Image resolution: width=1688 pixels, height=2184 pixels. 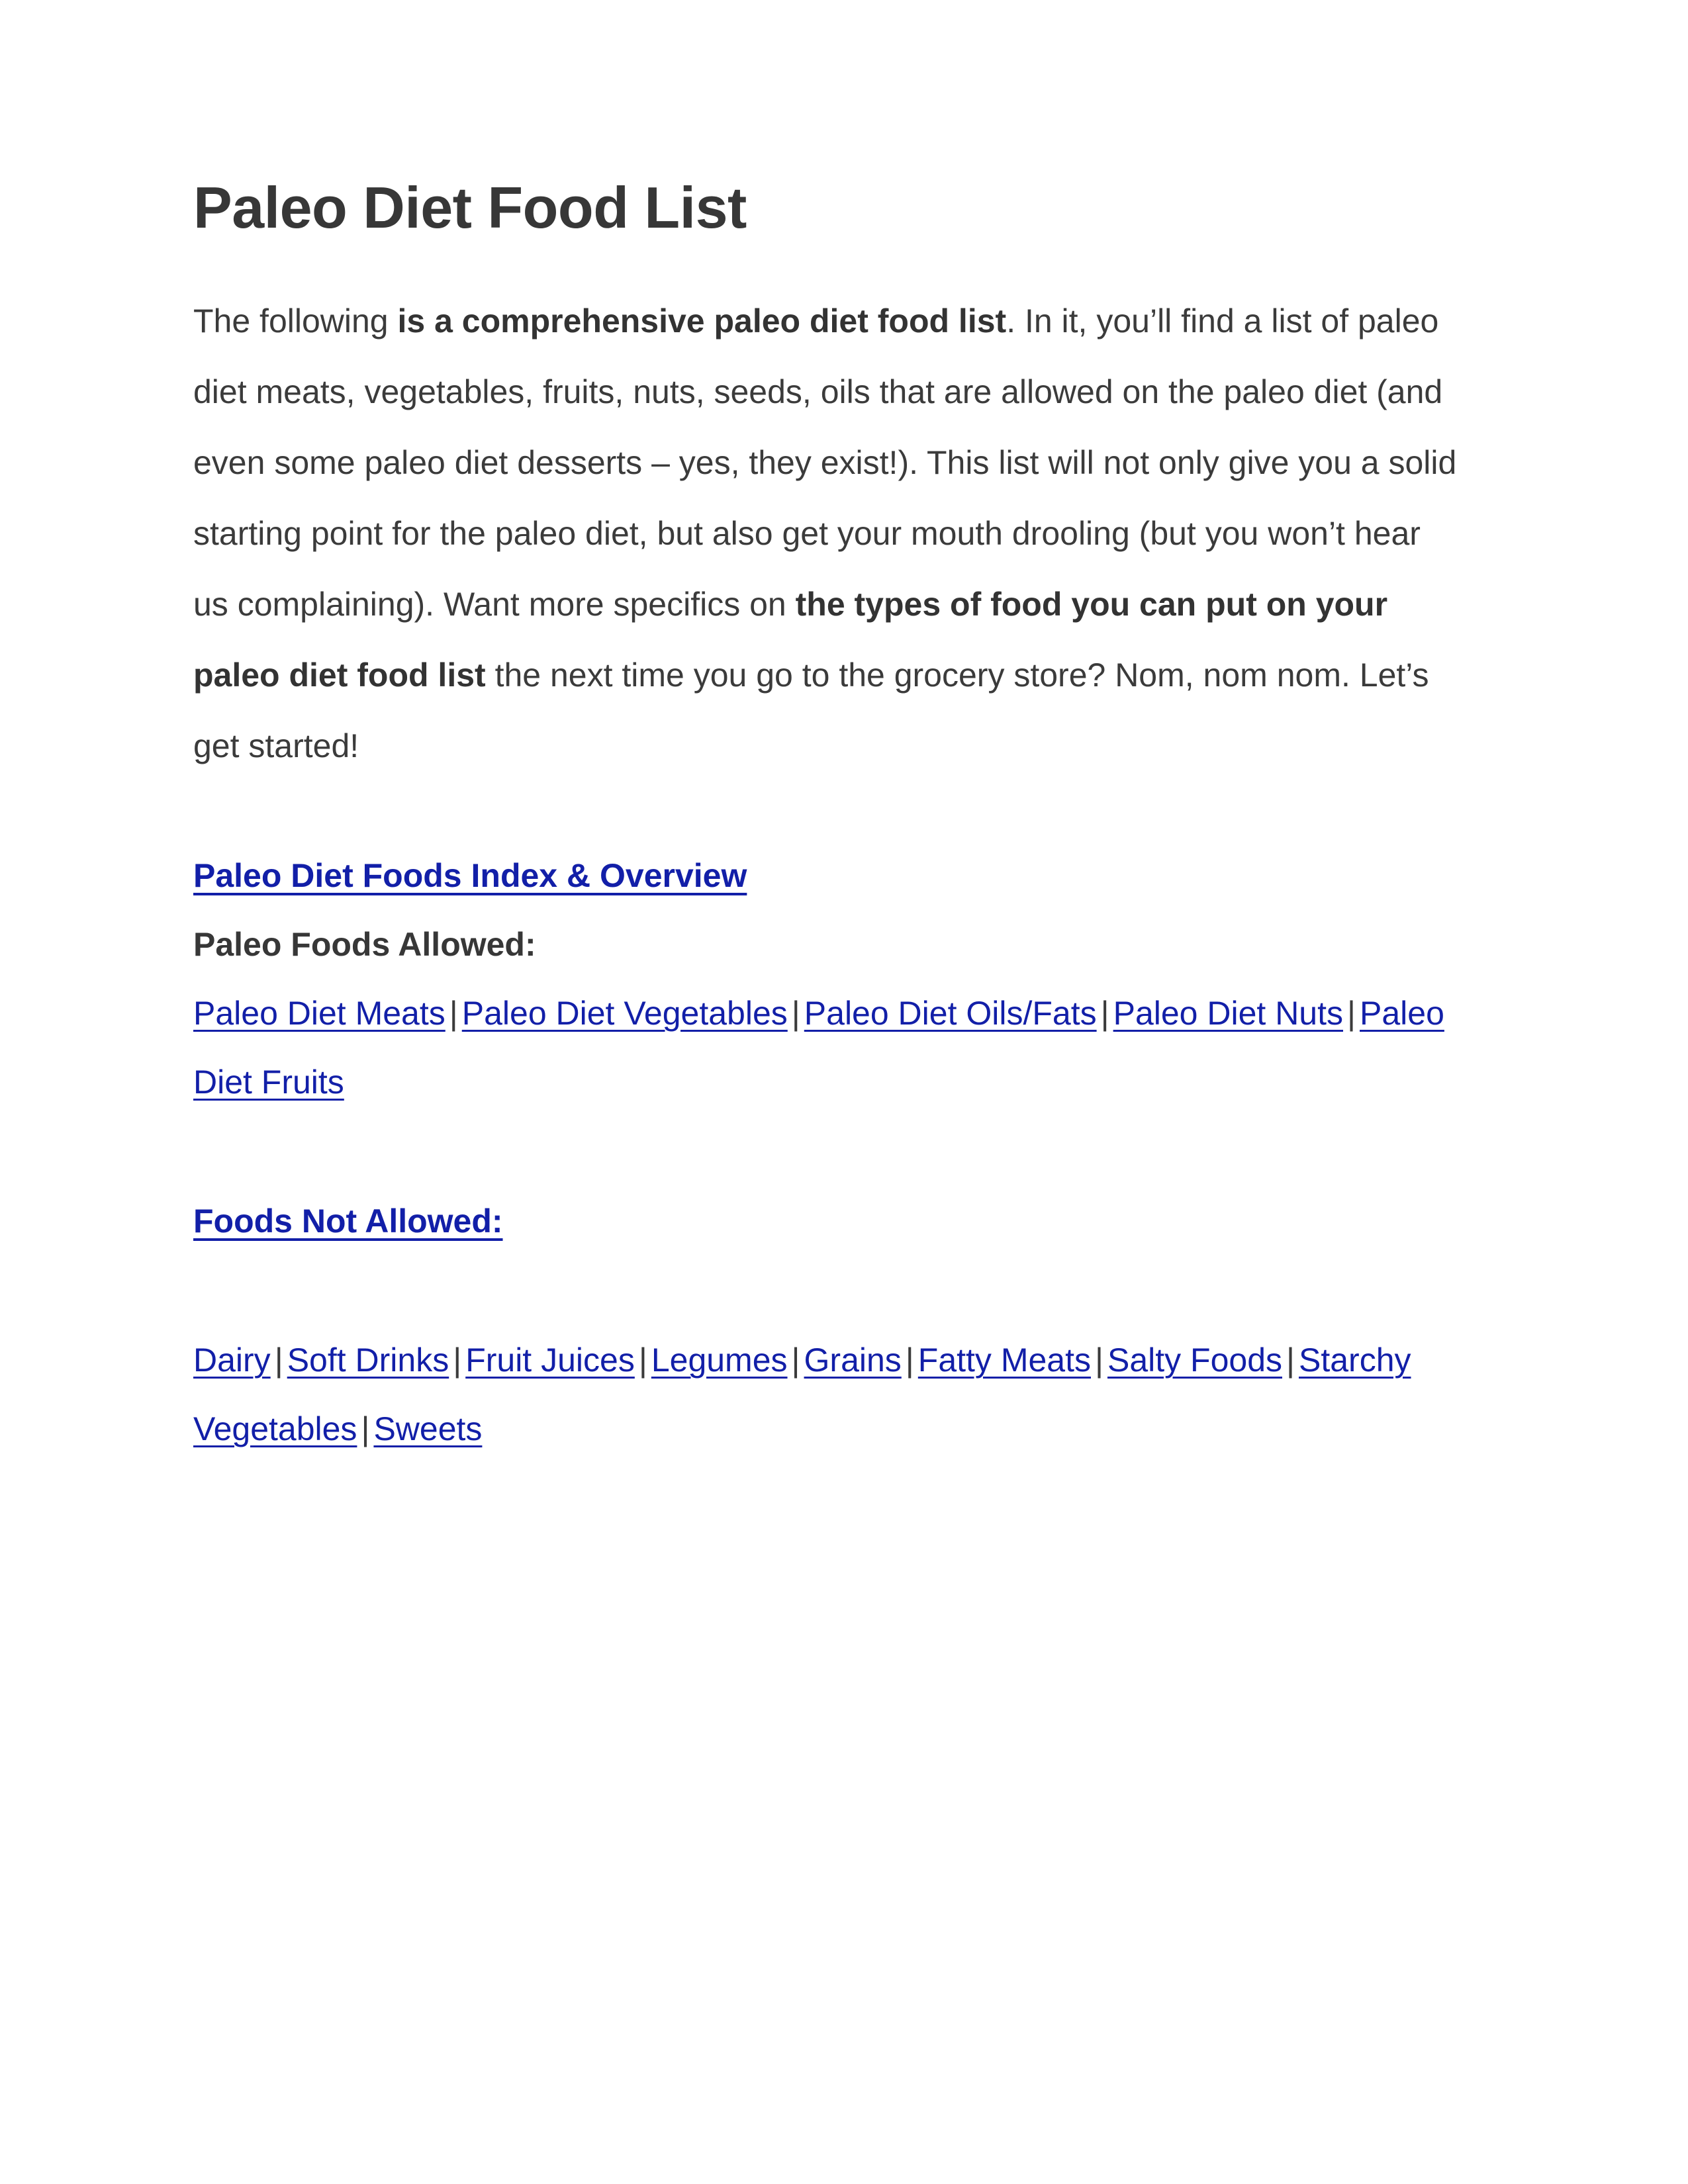 What do you see at coordinates (625, 1014) in the screenshot?
I see `link-paleo-diet-vegetables: Paleo Diet Vegetables` at bounding box center [625, 1014].